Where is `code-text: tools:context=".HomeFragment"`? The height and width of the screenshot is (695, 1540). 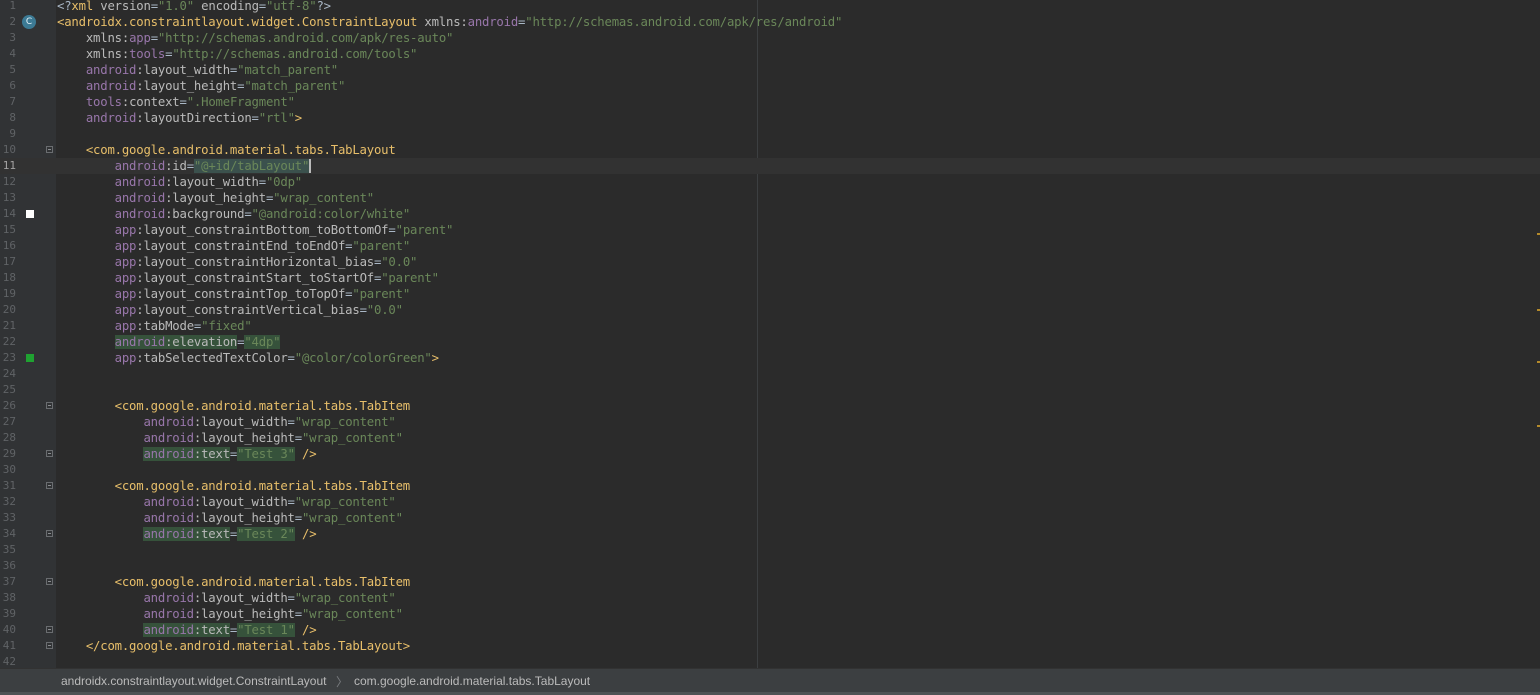 code-text: tools:context=".HomeFragment" is located at coordinates (176, 102).